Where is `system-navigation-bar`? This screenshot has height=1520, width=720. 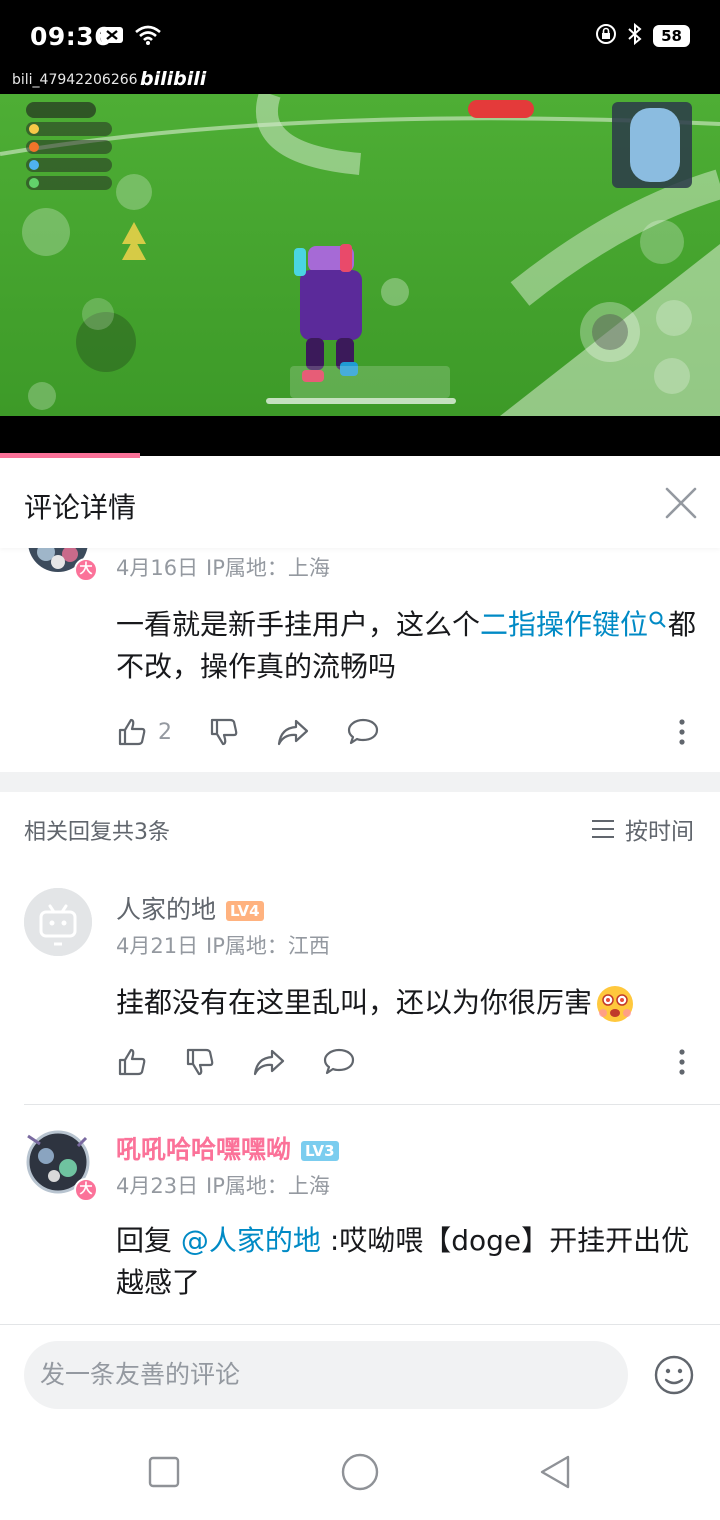 system-navigation-bar is located at coordinates (360, 1472).